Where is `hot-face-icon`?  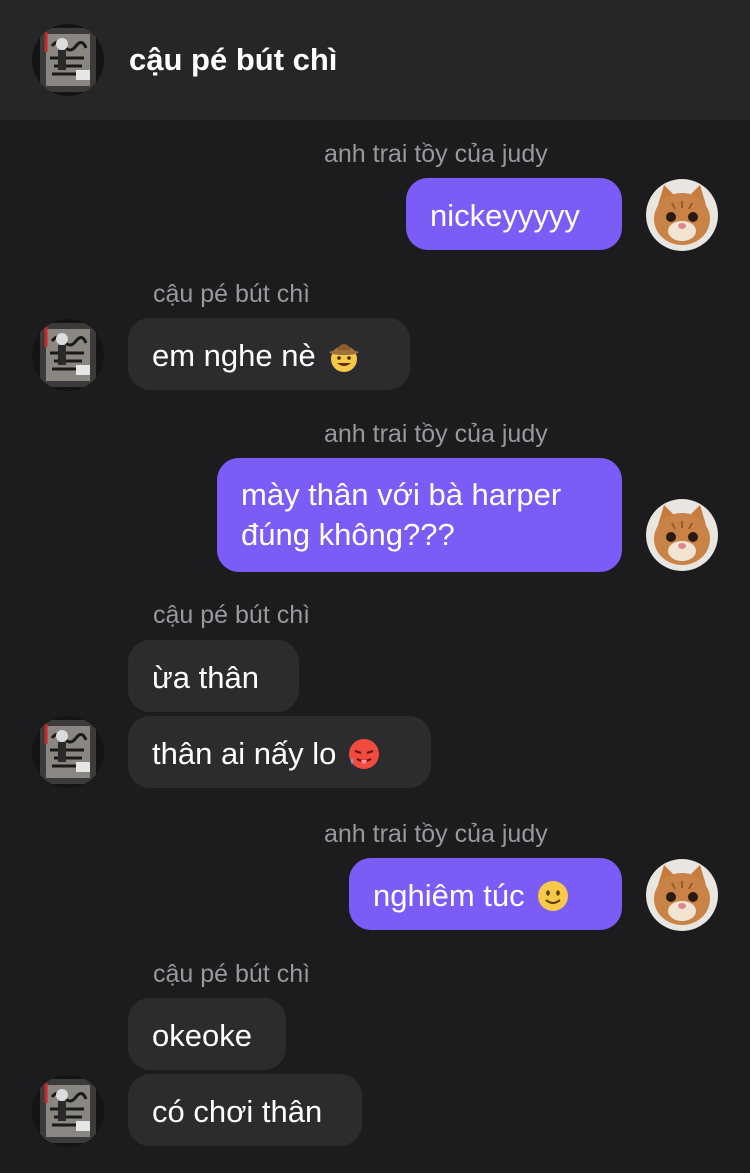
hot-face-icon is located at coordinates (364, 754).